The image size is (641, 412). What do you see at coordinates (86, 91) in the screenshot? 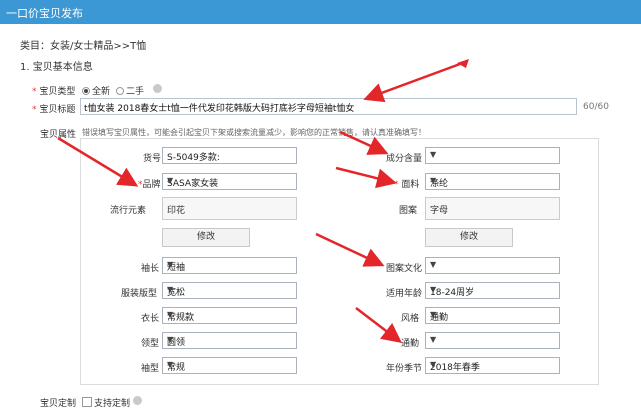
I see `radio-checked-icon` at bounding box center [86, 91].